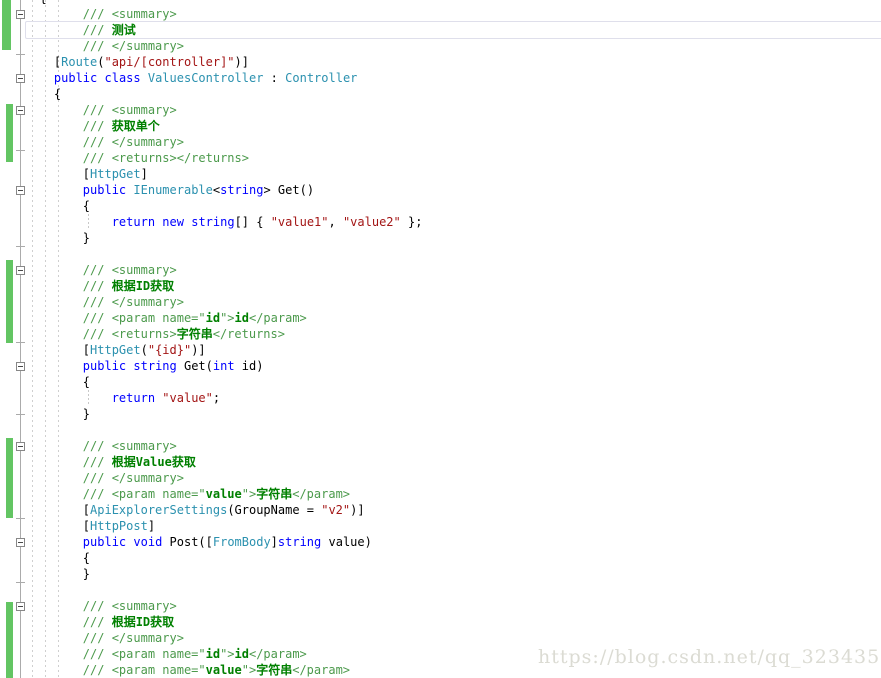 The image size is (881, 678). What do you see at coordinates (223, 350) in the screenshot?
I see `code-line: [HttpGet("{id}")]` at bounding box center [223, 350].